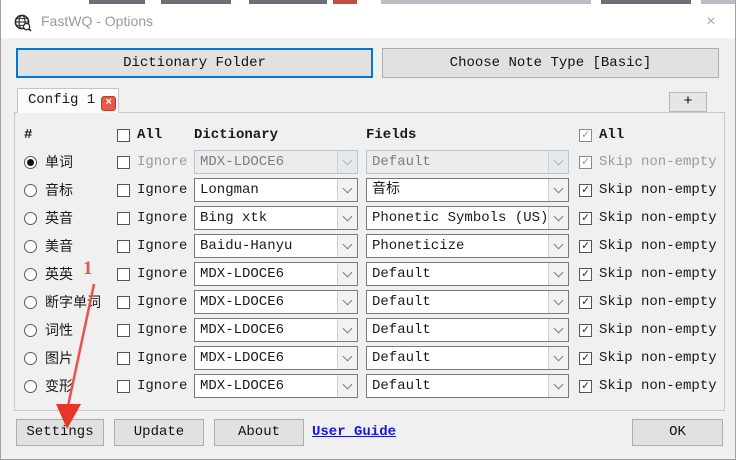 The height and width of the screenshot is (460, 736). I want to click on fields-select: 音标, so click(467, 190).